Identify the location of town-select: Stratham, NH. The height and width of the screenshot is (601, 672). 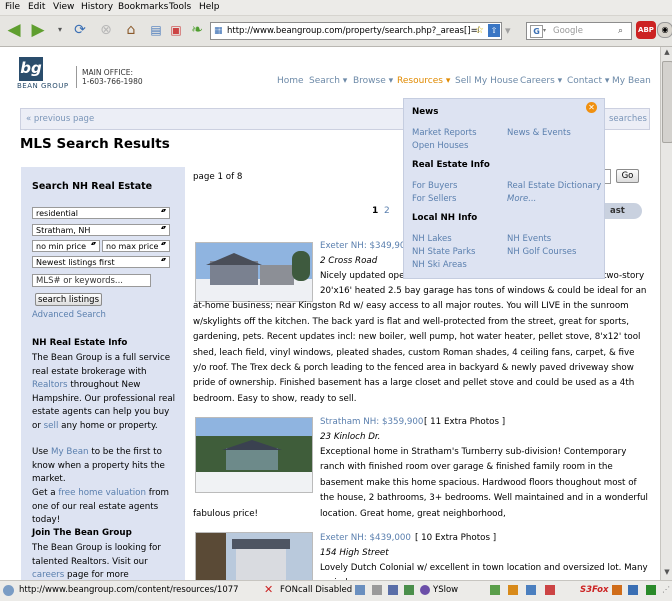
(101, 230).